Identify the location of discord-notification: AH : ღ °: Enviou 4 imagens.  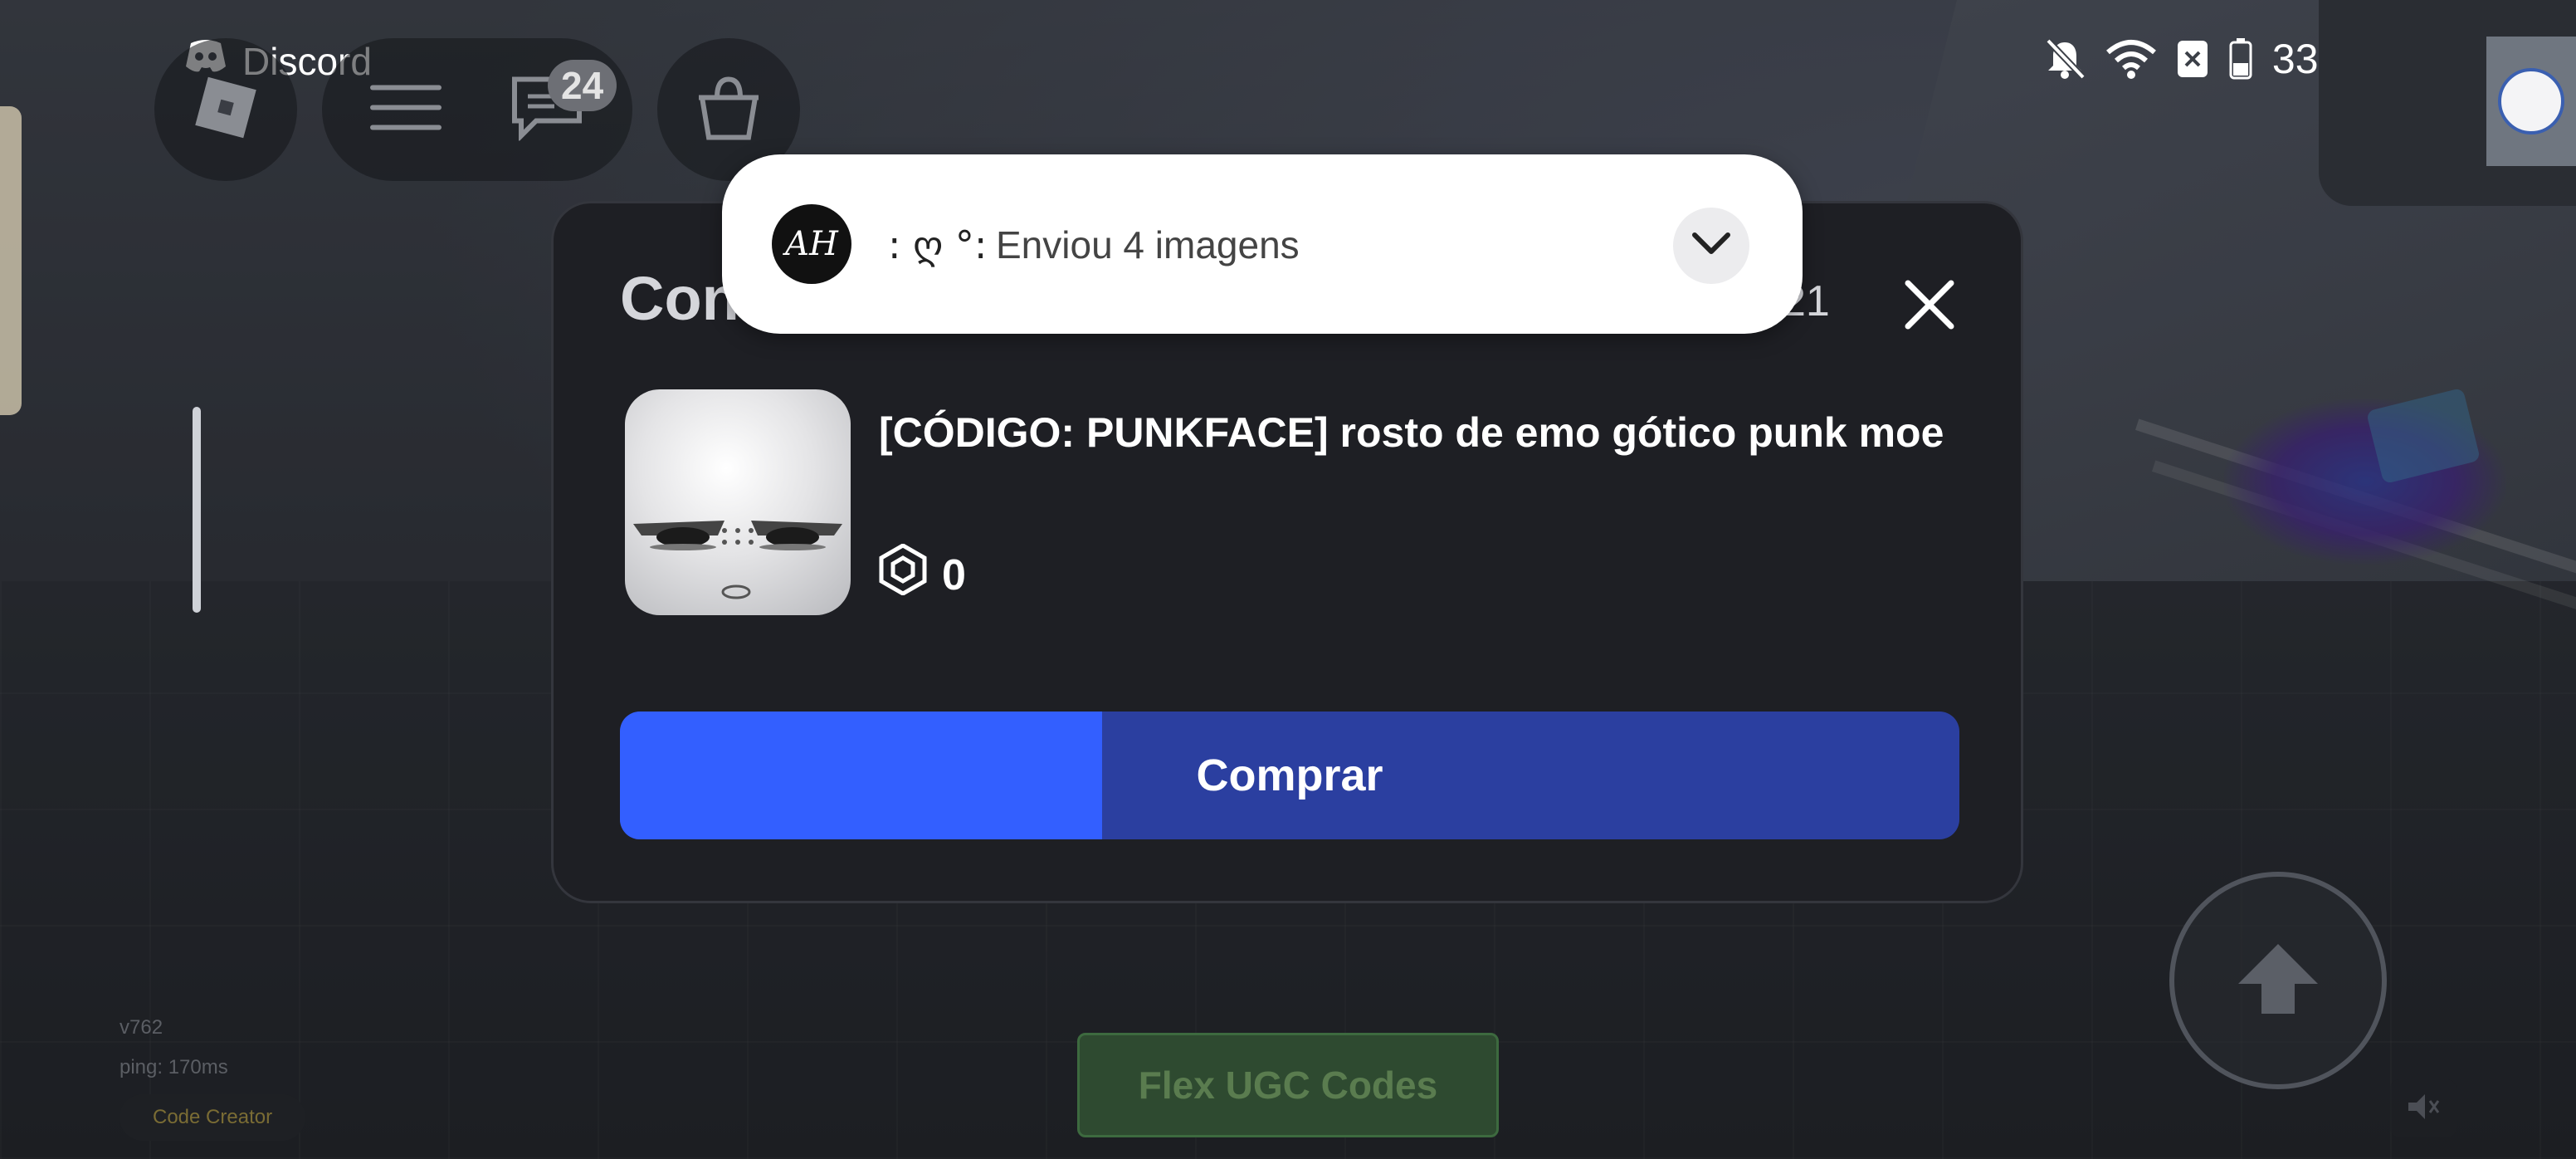
(1262, 244).